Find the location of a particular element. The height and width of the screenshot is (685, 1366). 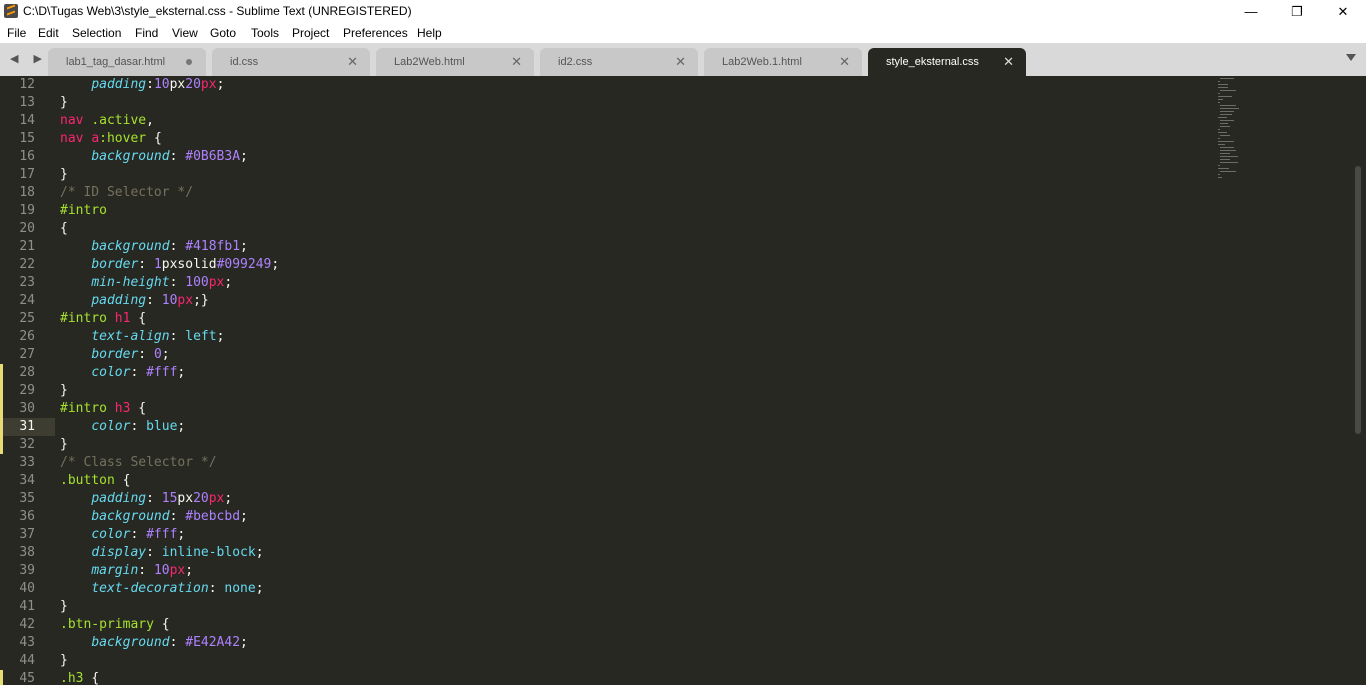

code-line: min-height: 100px; is located at coordinates (146, 283).